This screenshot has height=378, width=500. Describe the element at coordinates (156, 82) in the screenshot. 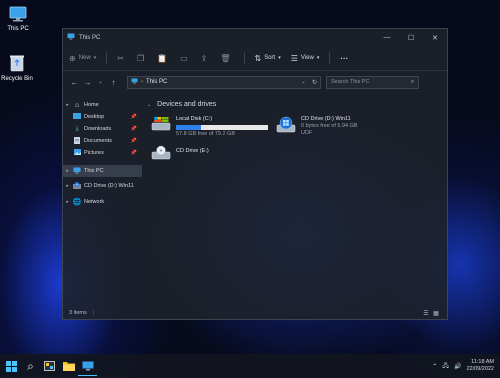

I see `breadcrumb-this-pc: This PC` at that location.